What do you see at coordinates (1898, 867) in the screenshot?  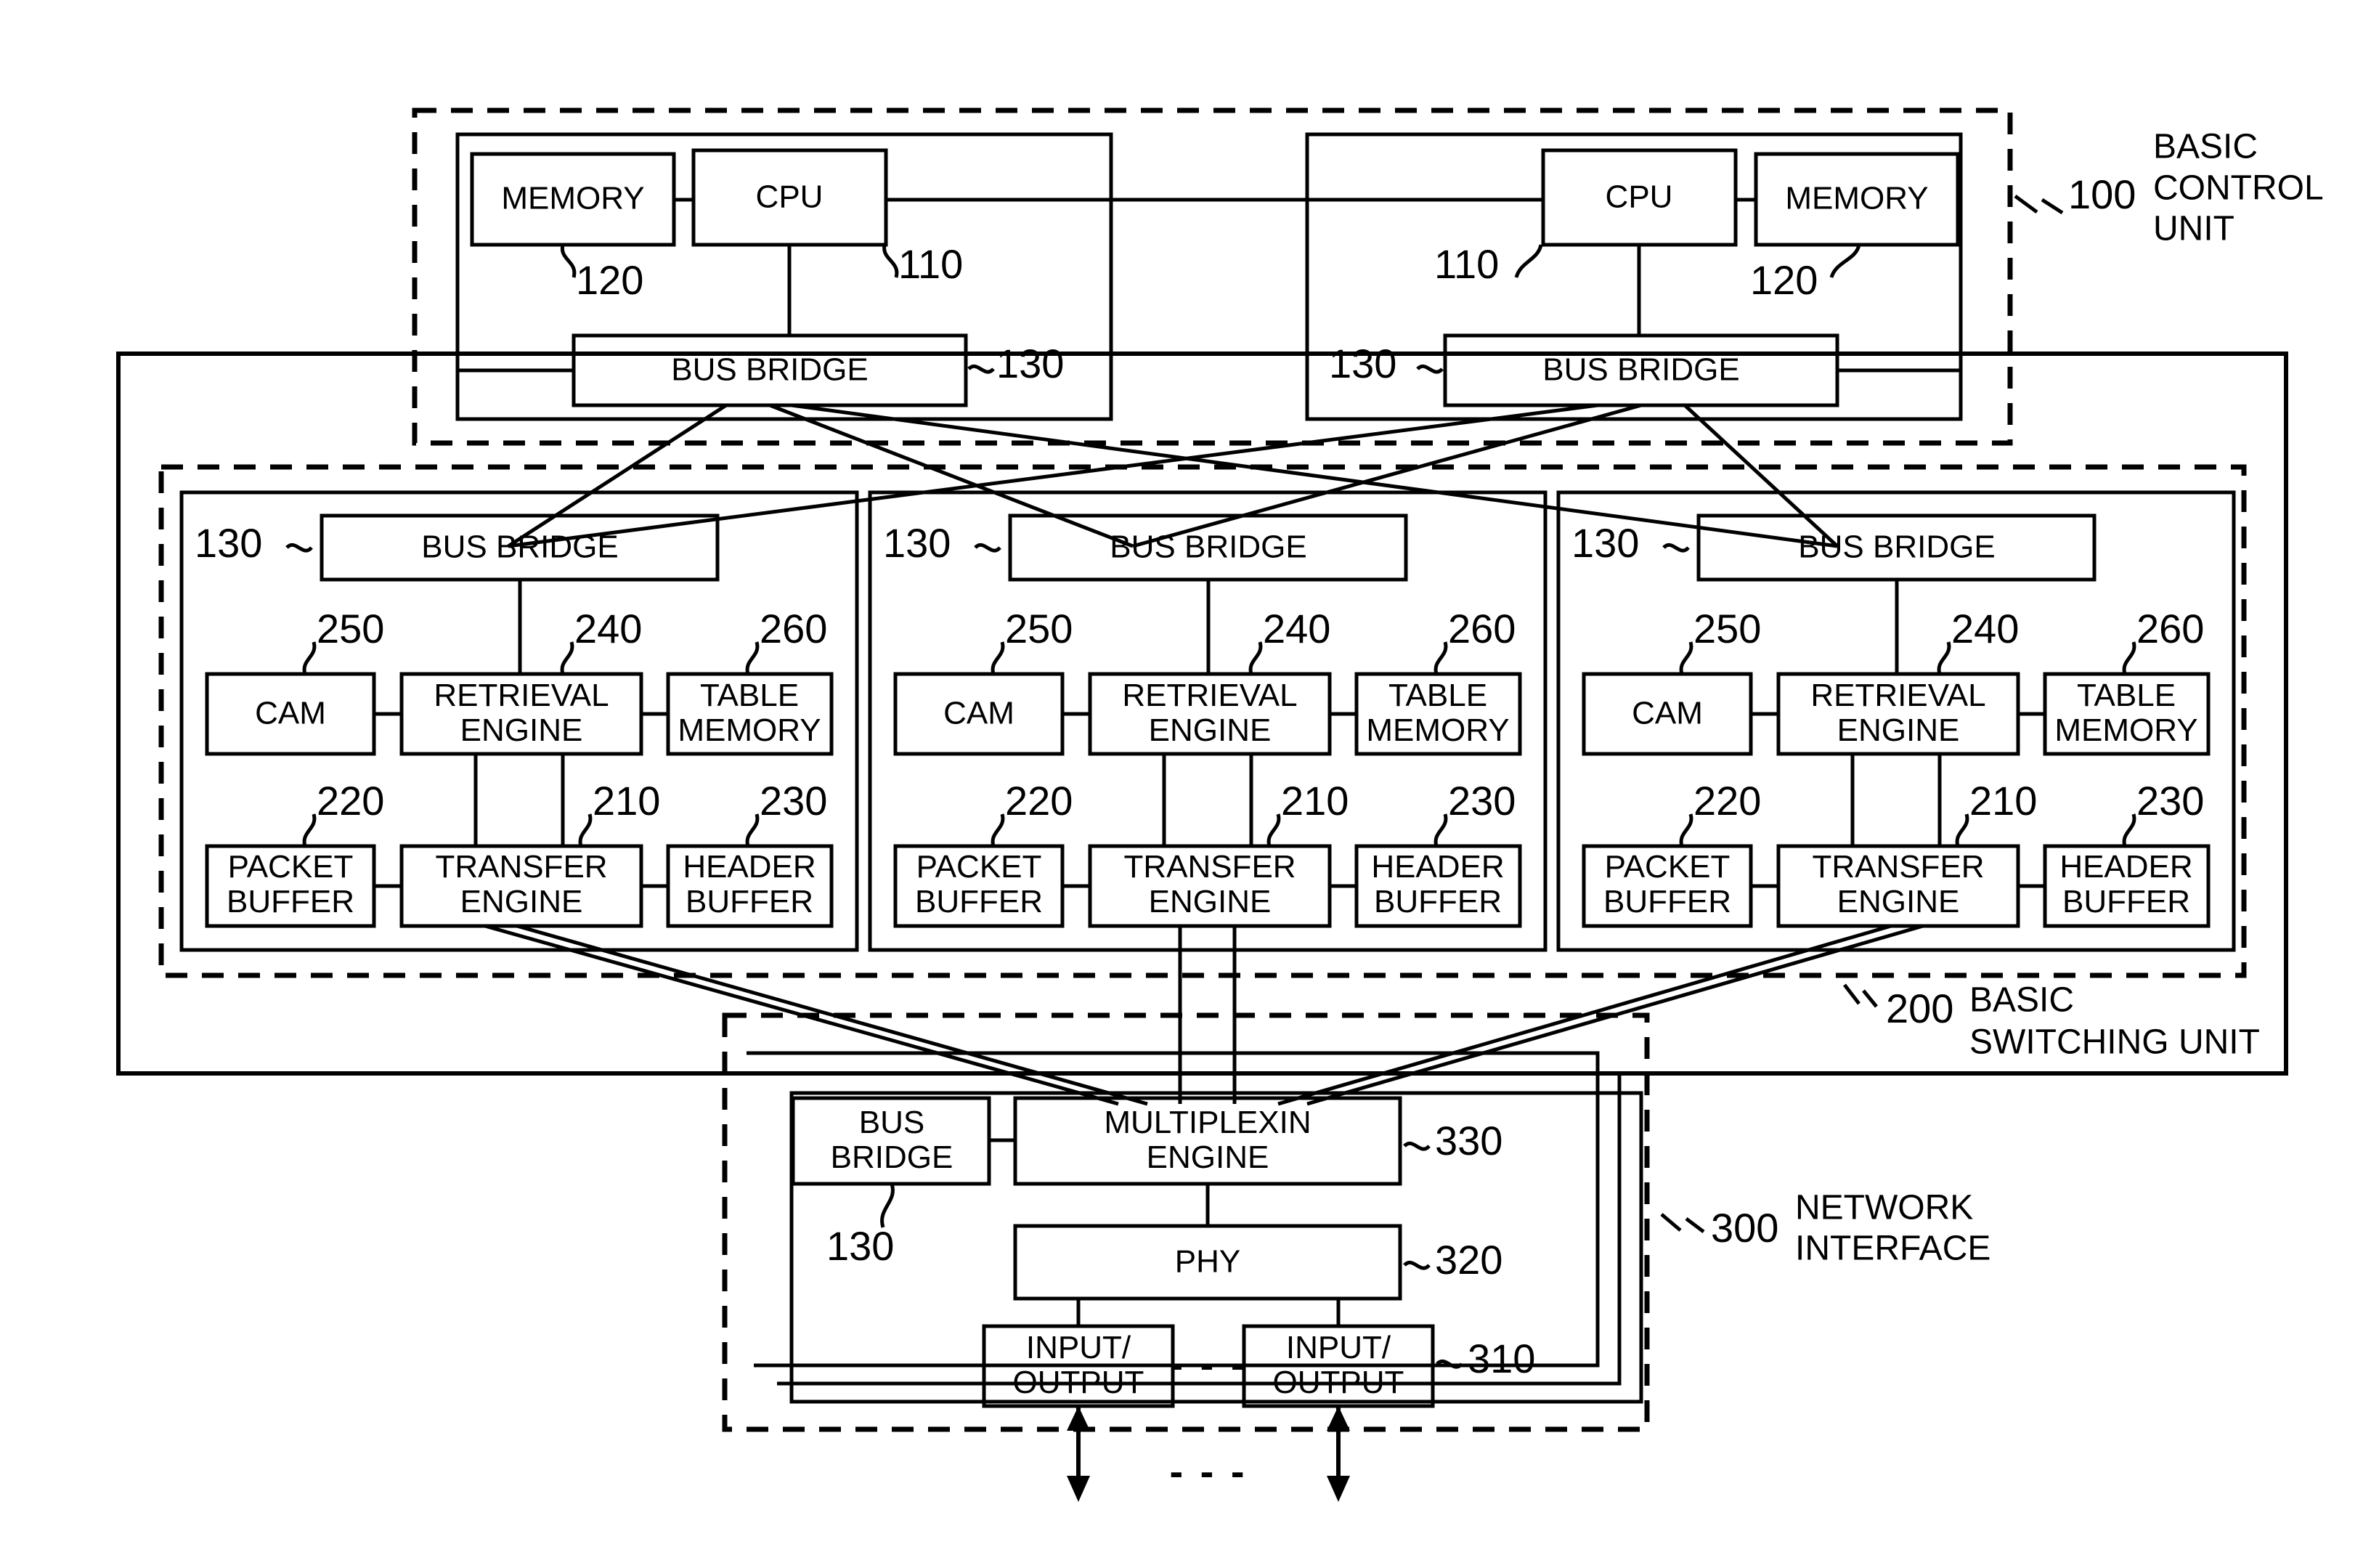 I see `transfer-label1-sw3: TRANSFER` at bounding box center [1898, 867].